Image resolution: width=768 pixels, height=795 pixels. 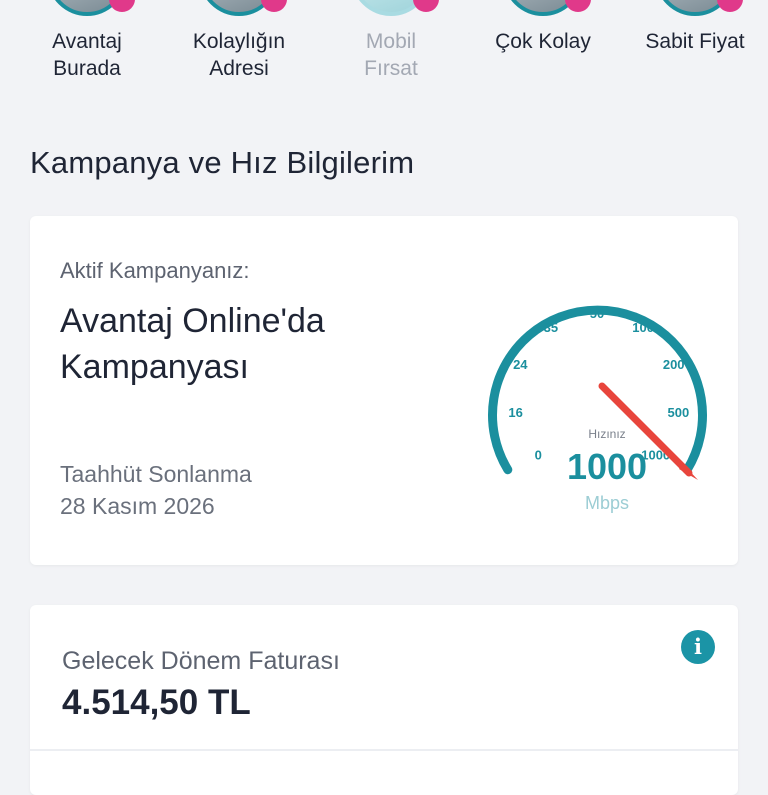 I want to click on campaign-name: Avantaj Online'da Kampanyası, so click(x=192, y=344).